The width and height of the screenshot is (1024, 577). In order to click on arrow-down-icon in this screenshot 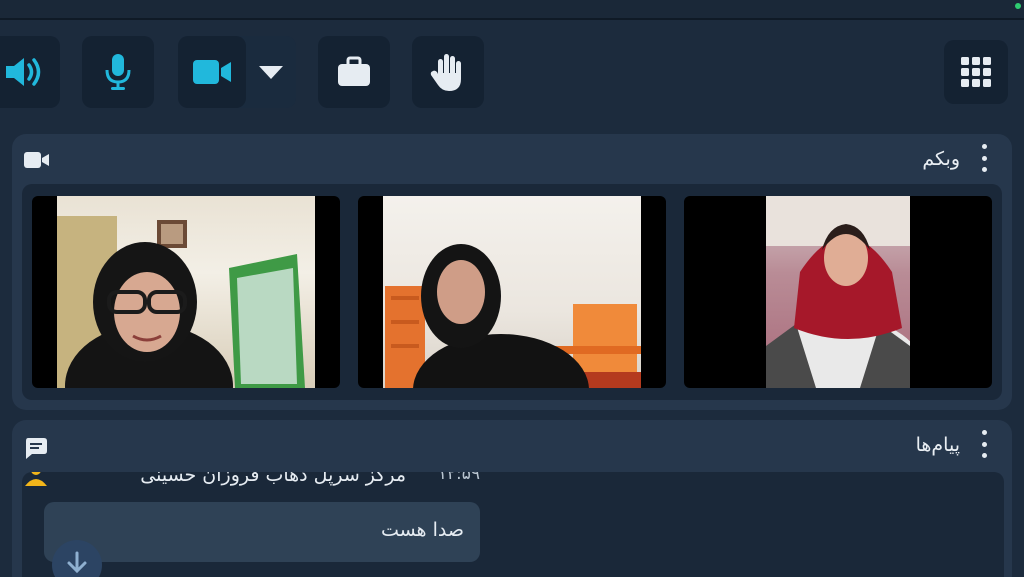, I will do `click(77, 564)`.